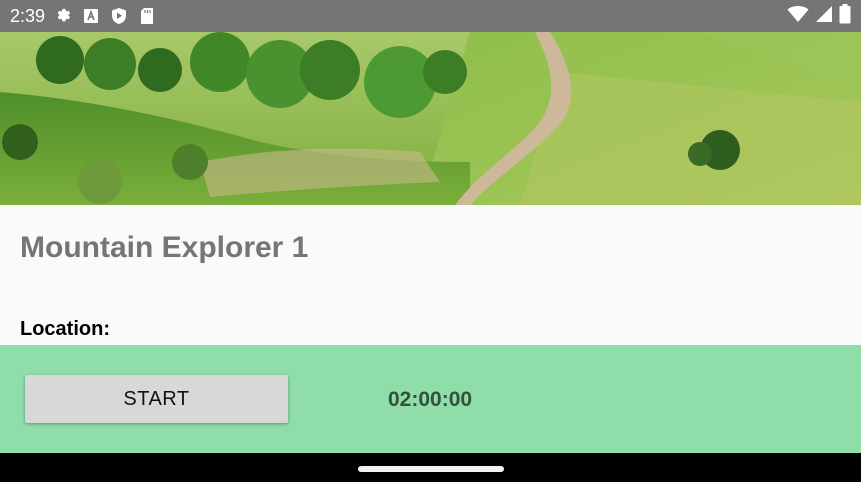 Image resolution: width=861 pixels, height=482 pixels. What do you see at coordinates (91, 16) in the screenshot?
I see `a-box-icon` at bounding box center [91, 16].